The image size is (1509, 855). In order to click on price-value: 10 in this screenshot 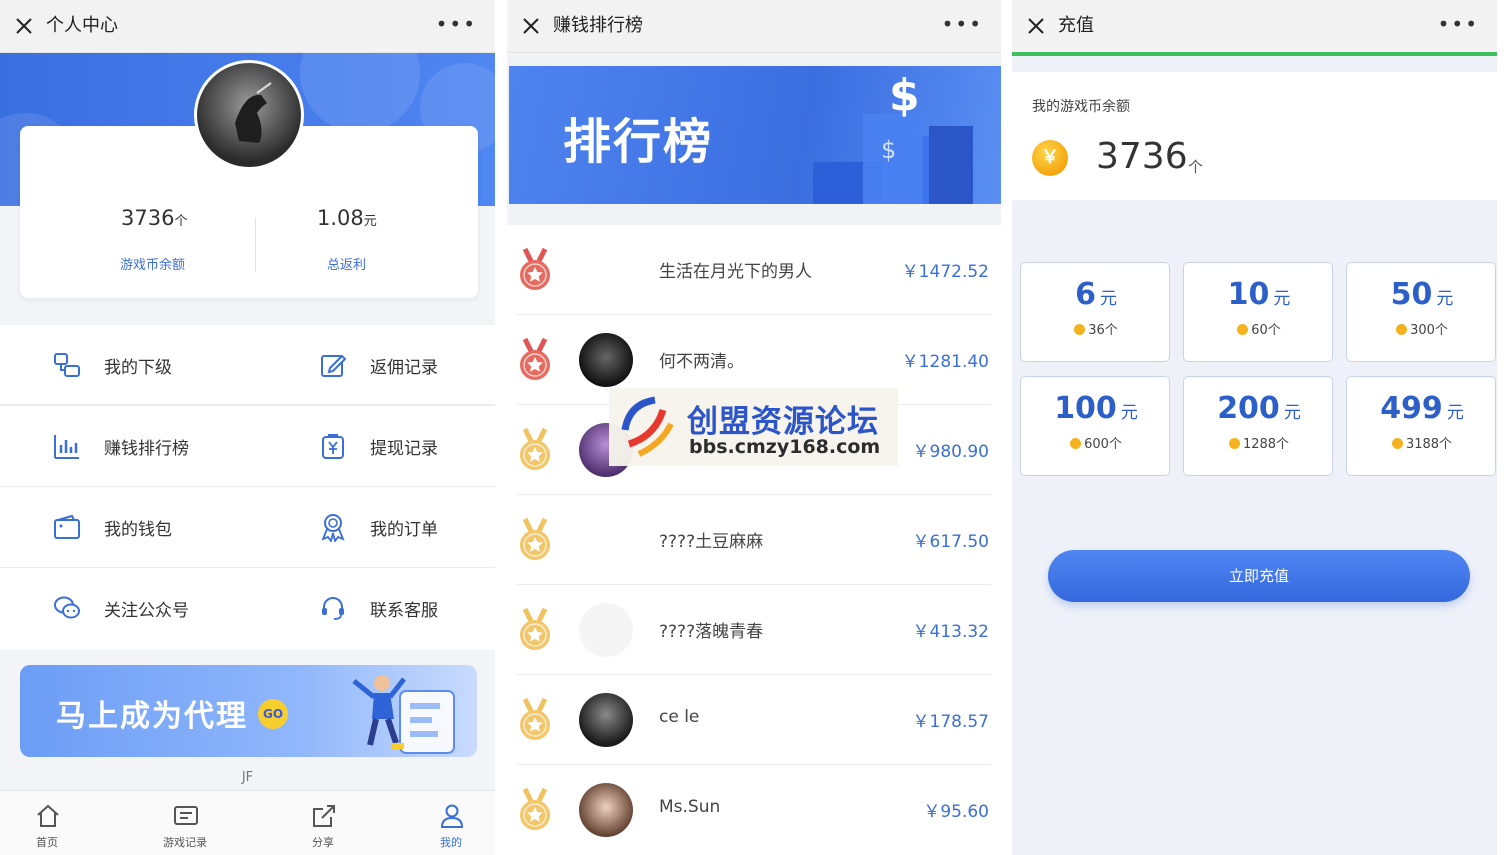, I will do `click(1248, 294)`.